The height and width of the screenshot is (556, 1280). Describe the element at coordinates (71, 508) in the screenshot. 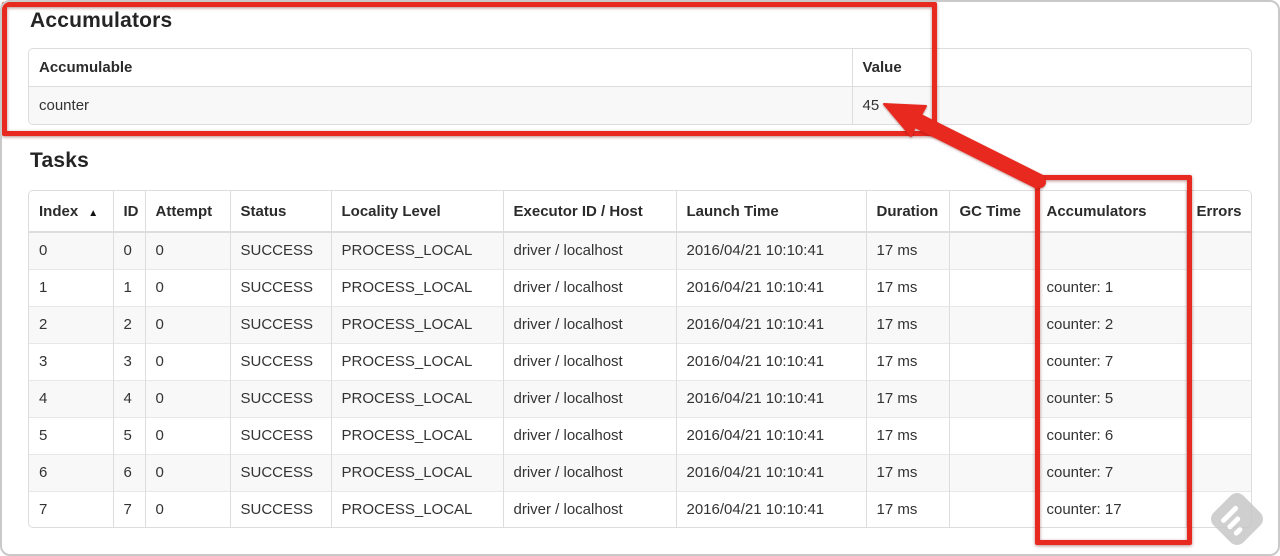

I see `index-cell: 7` at that location.